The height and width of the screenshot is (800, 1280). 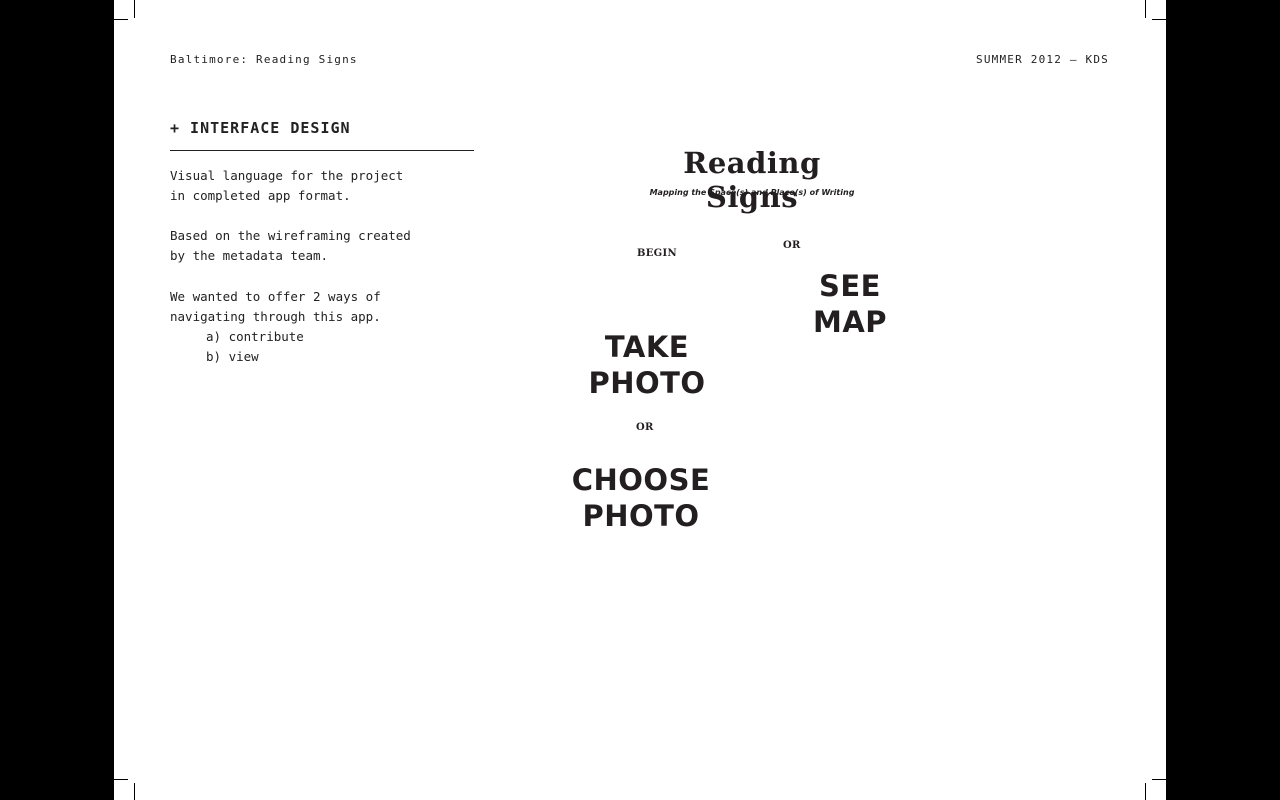 What do you see at coordinates (290, 235) in the screenshot?
I see `text-line: Based on the wireframing created` at bounding box center [290, 235].